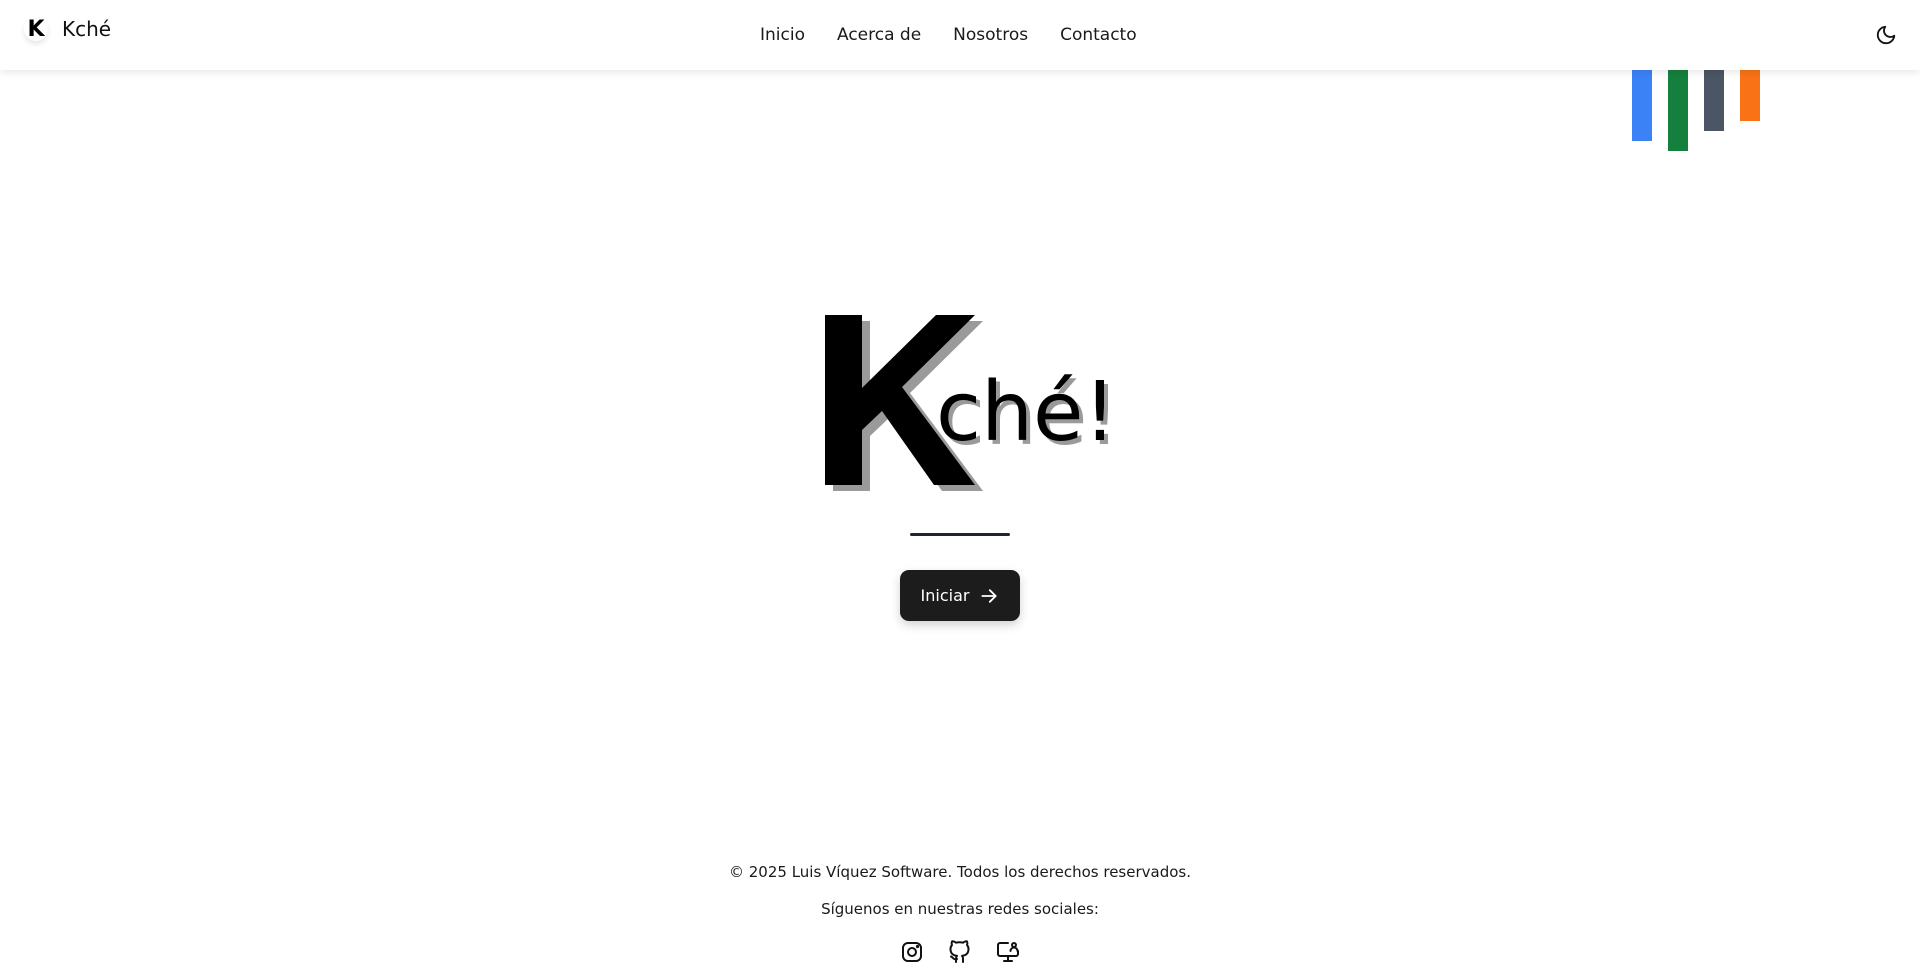 This screenshot has width=1920, height=970. I want to click on decor-bar-orange, so click(1750, 95).